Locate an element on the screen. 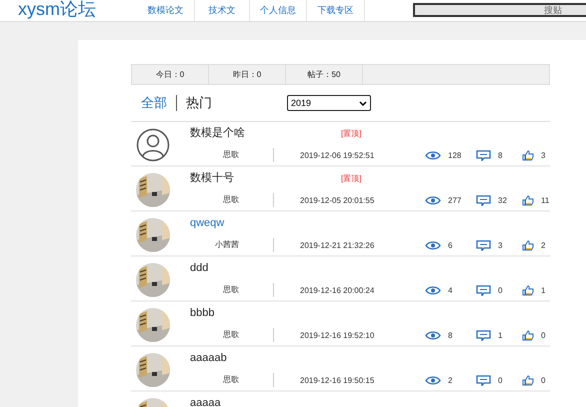  like-count: 3 is located at coordinates (543, 155).